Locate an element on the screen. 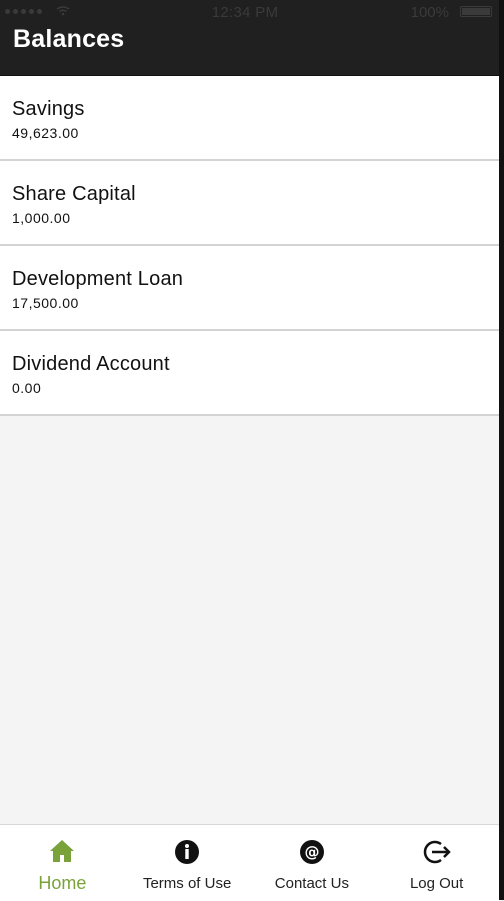 This screenshot has width=504, height=901. tab-log-out: Log Out is located at coordinates (436, 863).